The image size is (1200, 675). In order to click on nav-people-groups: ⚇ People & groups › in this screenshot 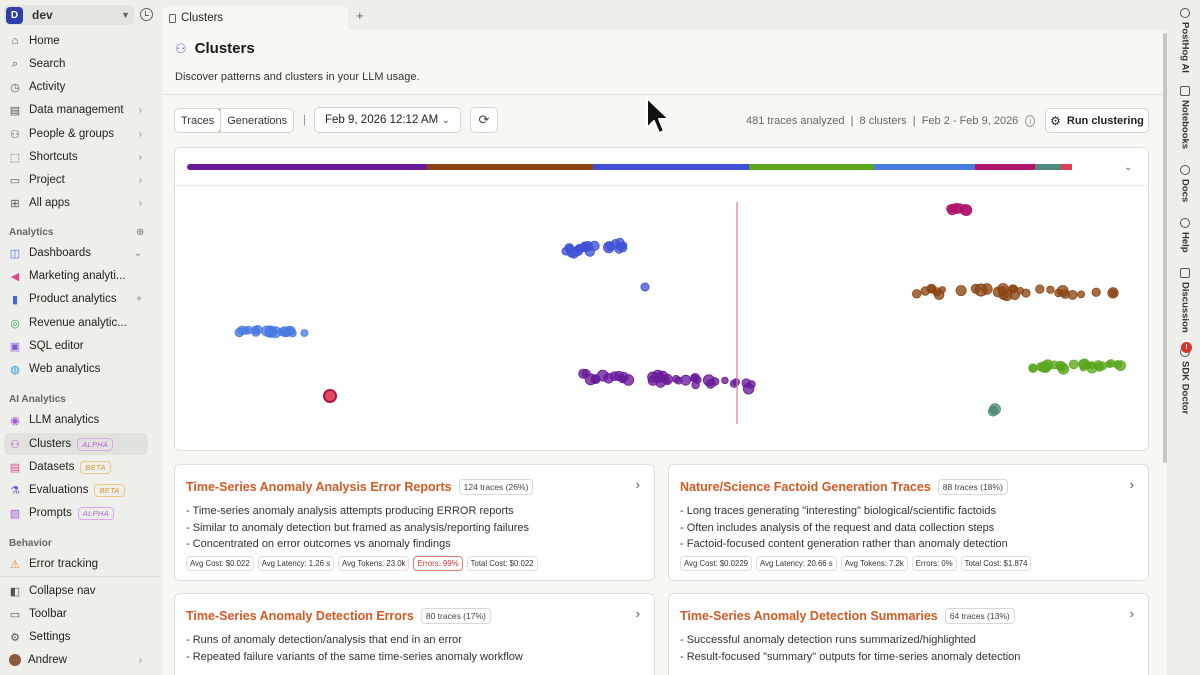, I will do `click(76, 134)`.